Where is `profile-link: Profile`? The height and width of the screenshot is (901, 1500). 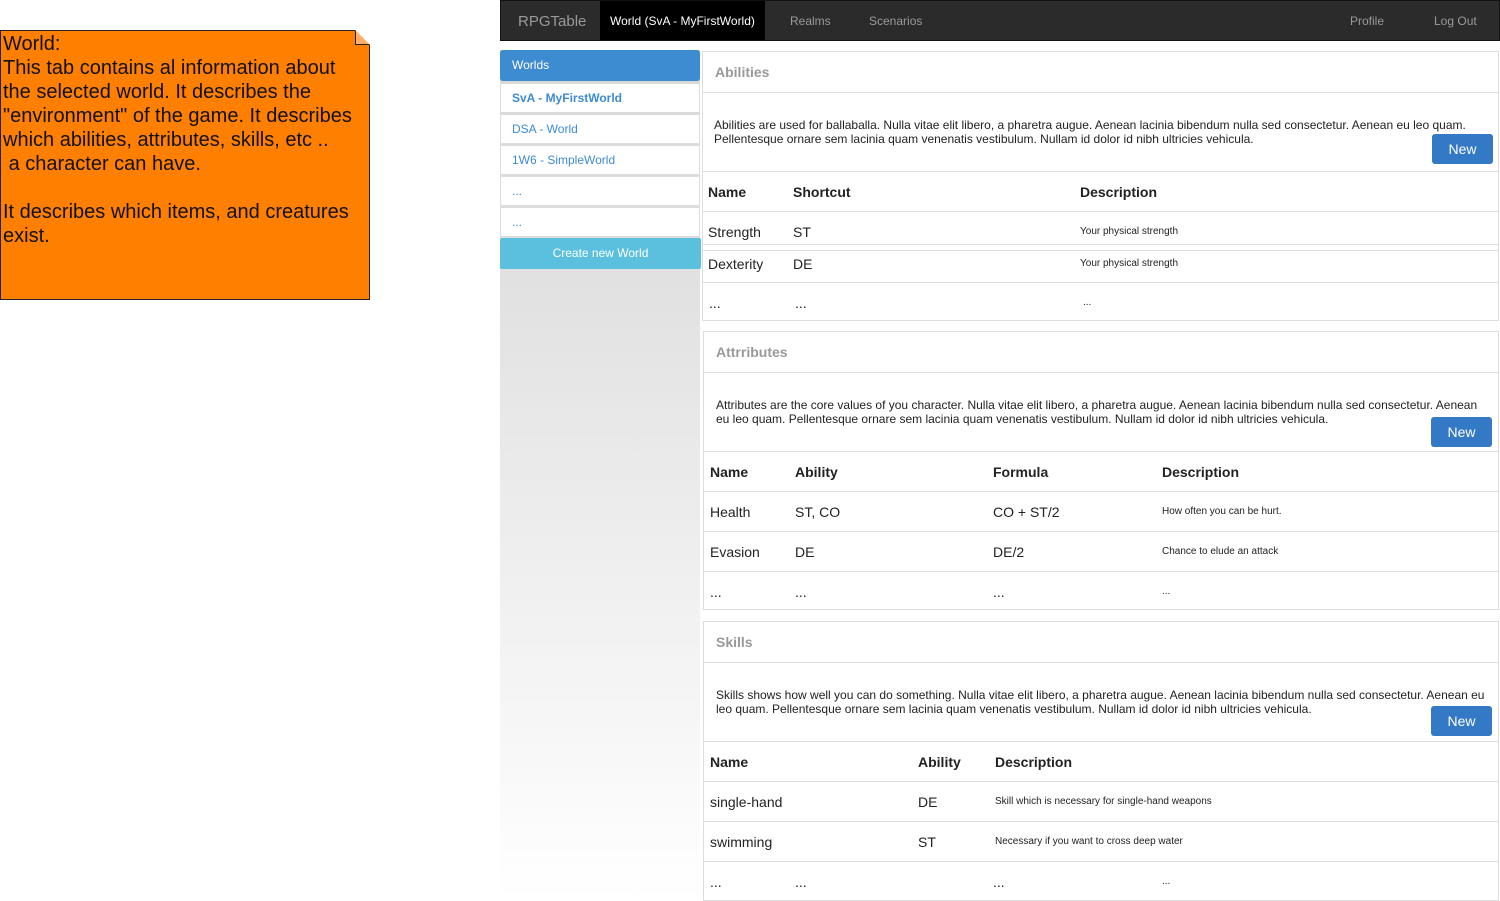 profile-link: Profile is located at coordinates (1367, 20).